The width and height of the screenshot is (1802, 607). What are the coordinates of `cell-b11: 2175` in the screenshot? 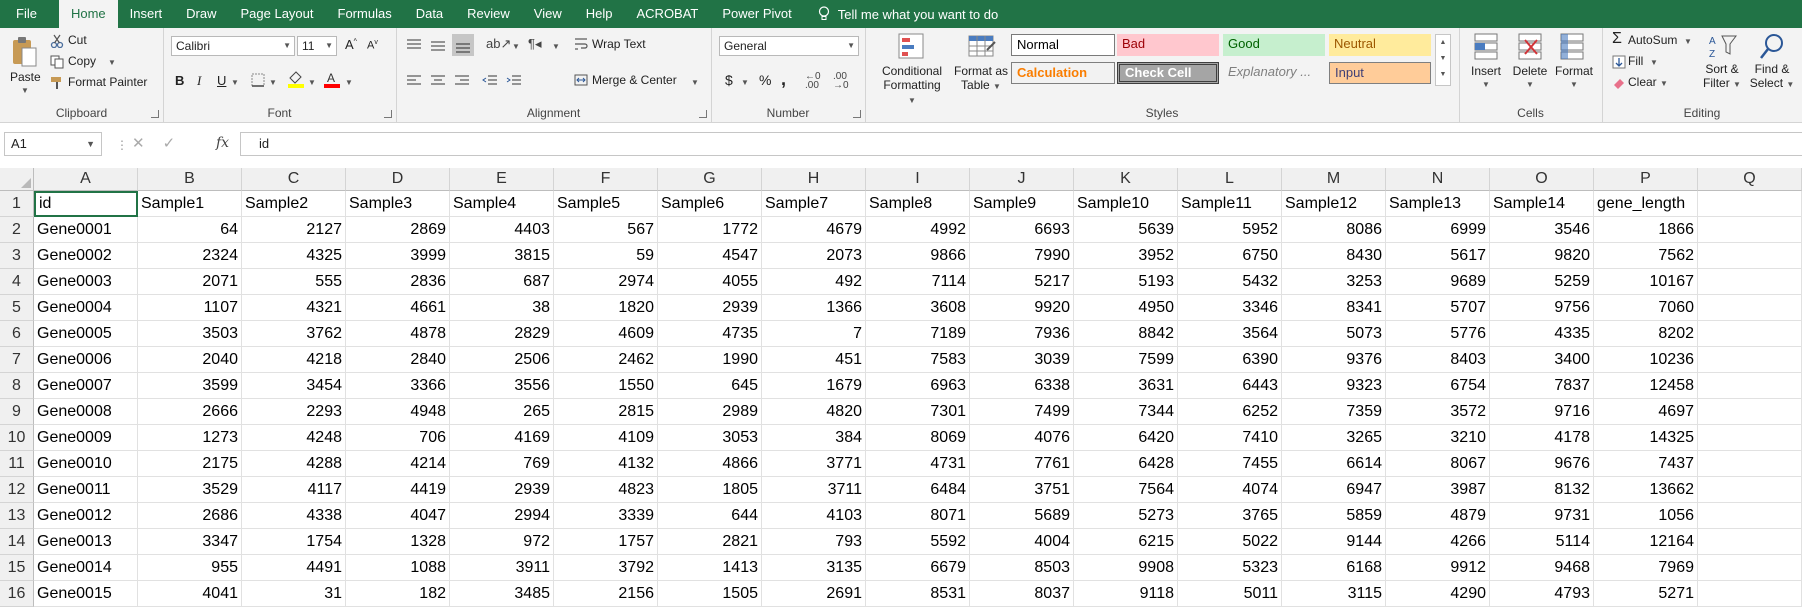 It's located at (190, 464).